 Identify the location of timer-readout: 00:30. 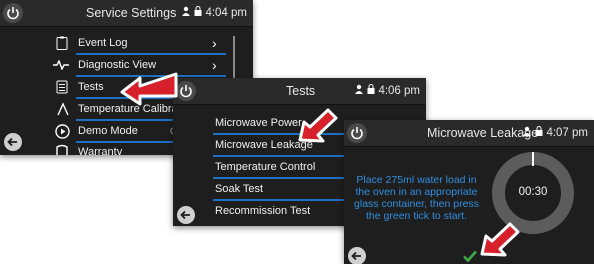
(533, 192).